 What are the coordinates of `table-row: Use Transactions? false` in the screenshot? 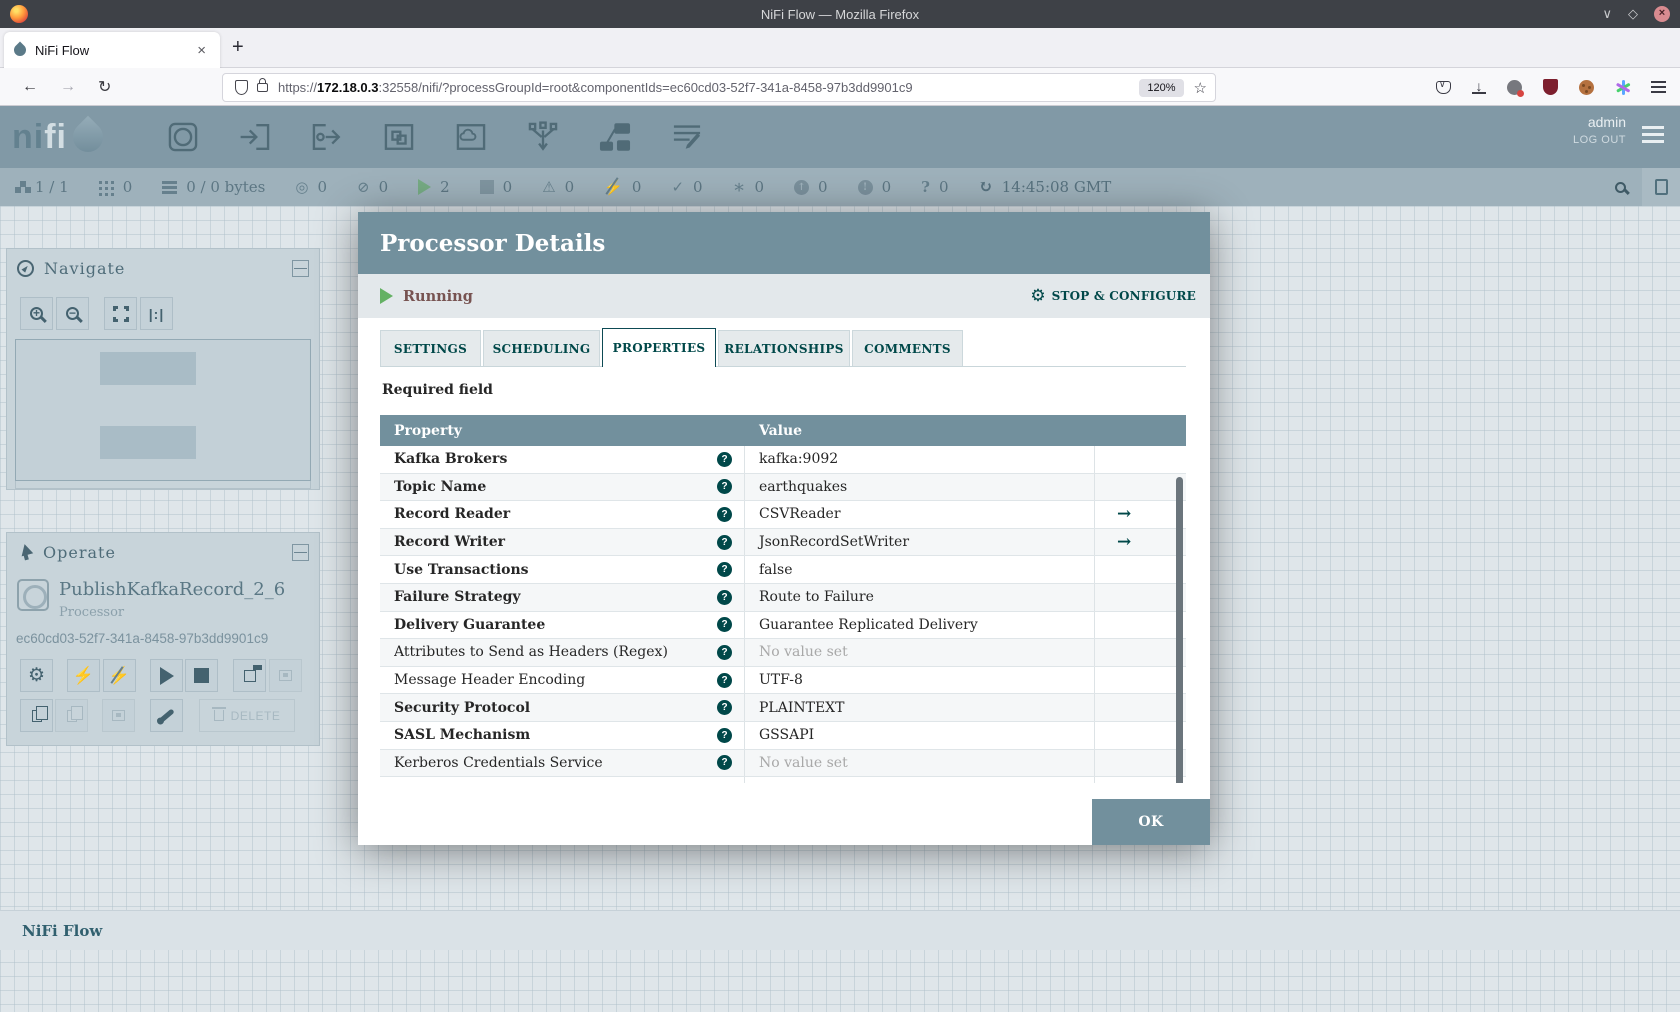 It's located at (783, 570).